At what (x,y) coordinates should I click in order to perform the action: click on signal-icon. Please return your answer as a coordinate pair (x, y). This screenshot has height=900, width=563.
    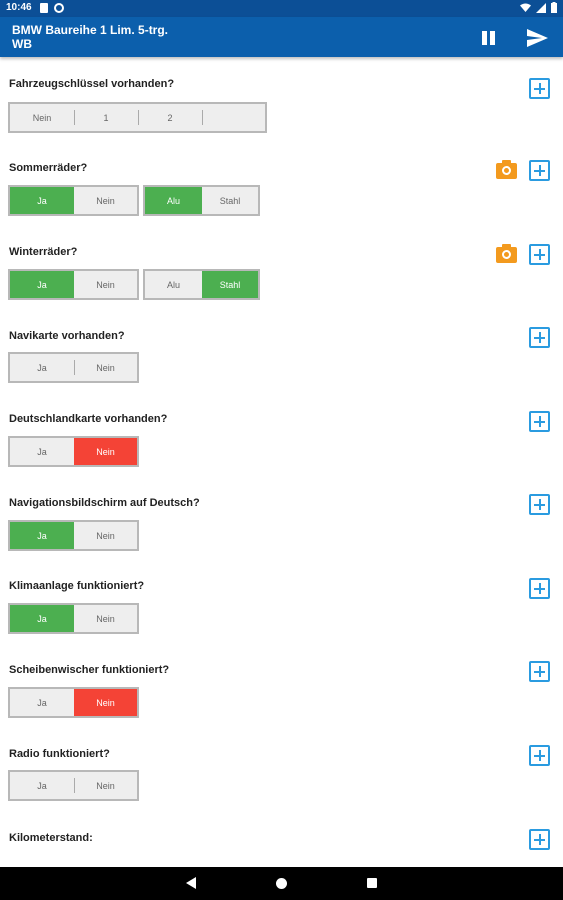
    Looking at the image, I should click on (541, 7).